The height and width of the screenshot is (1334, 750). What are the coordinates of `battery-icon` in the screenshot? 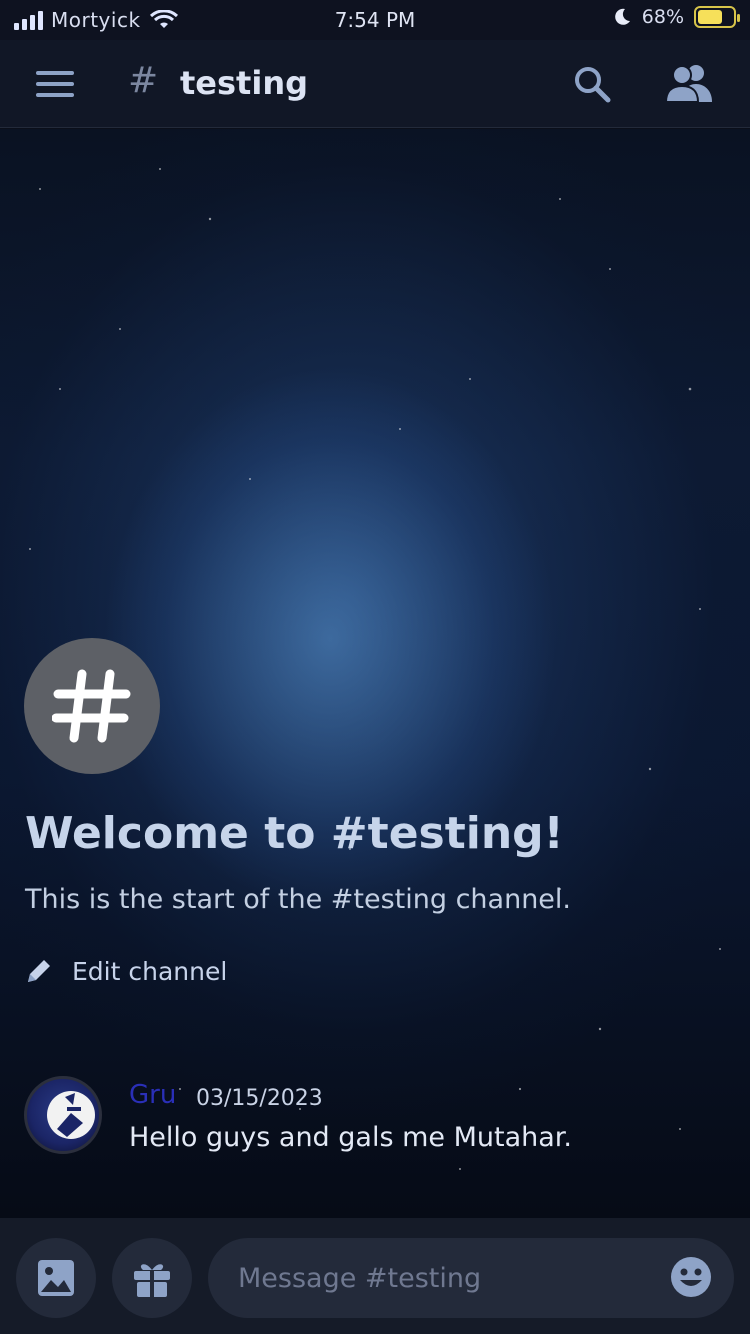 It's located at (717, 17).